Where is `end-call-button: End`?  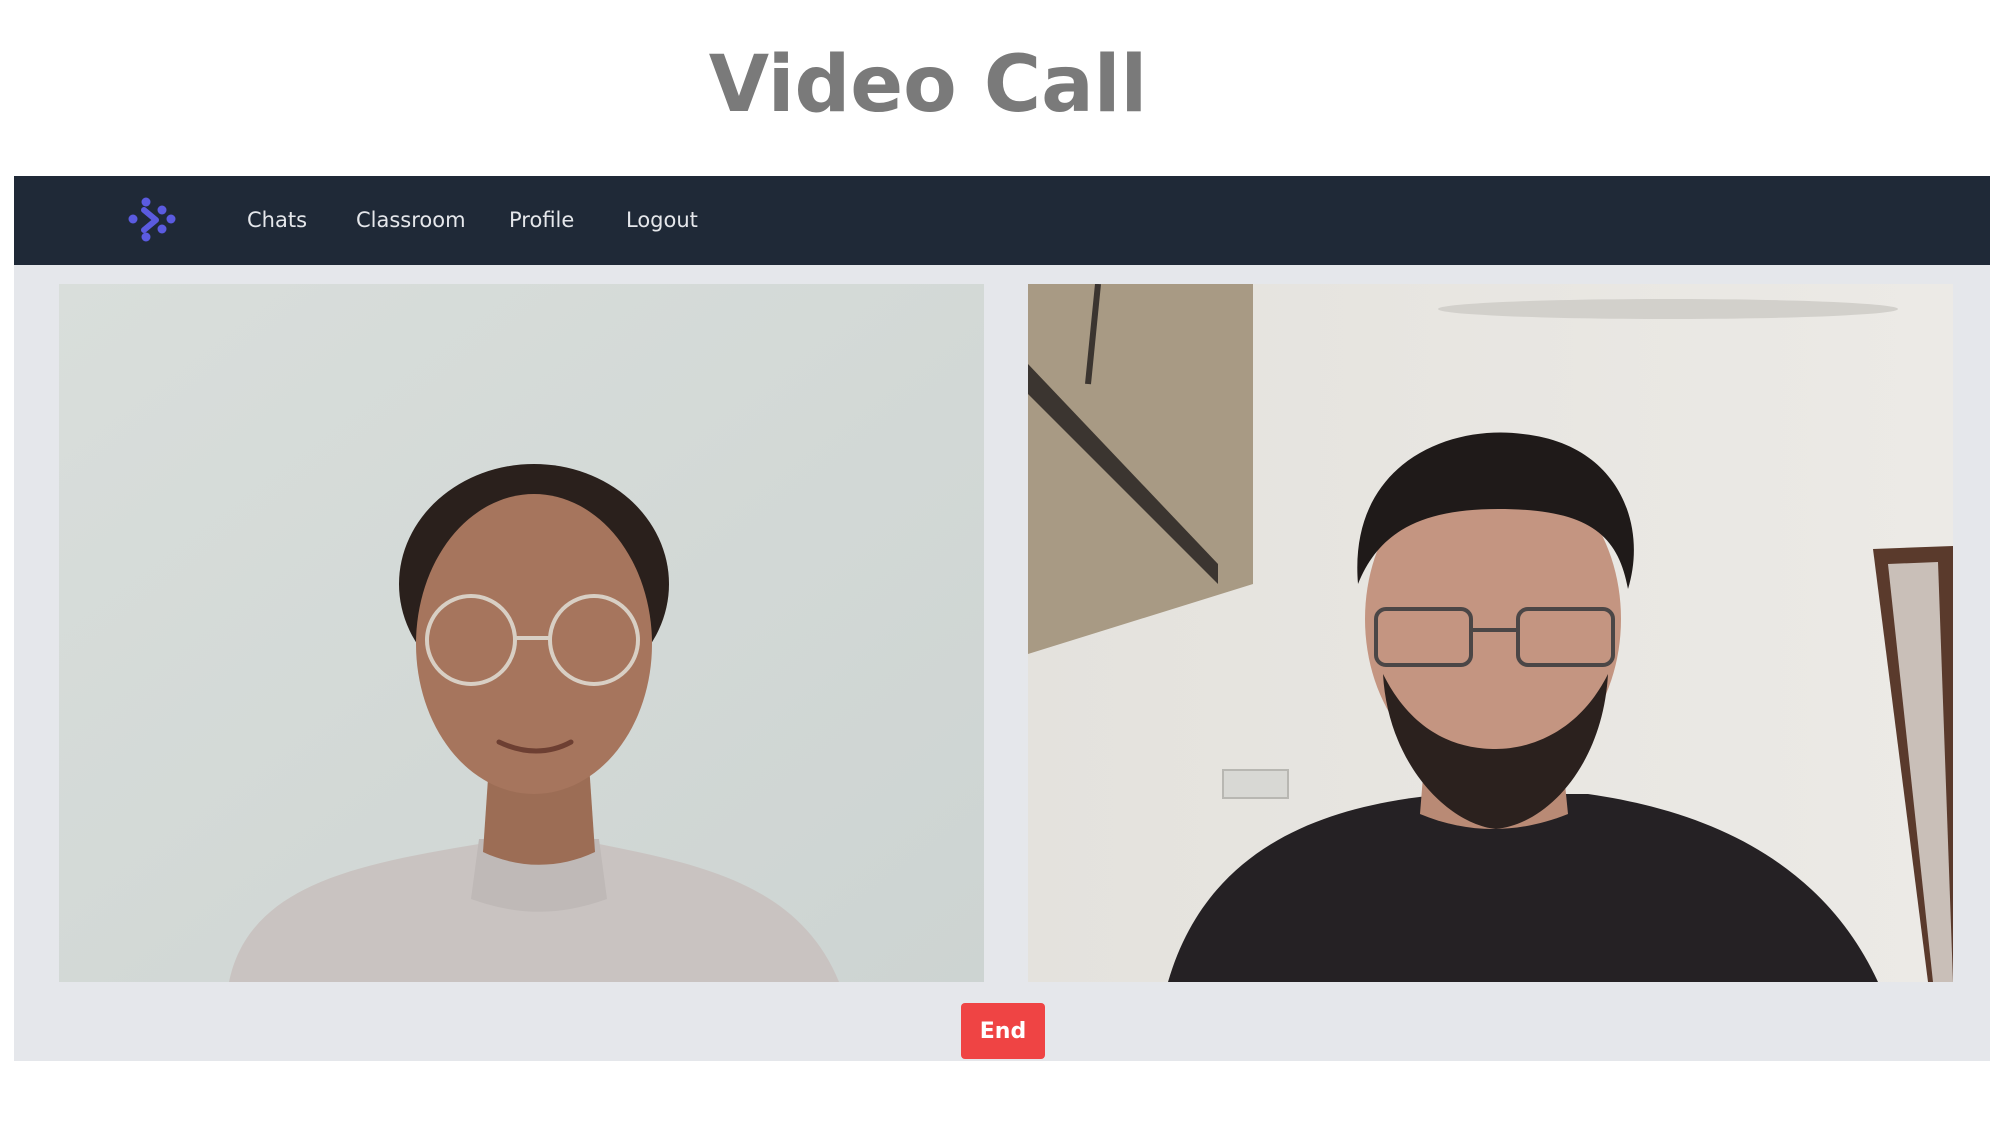 end-call-button: End is located at coordinates (1003, 1031).